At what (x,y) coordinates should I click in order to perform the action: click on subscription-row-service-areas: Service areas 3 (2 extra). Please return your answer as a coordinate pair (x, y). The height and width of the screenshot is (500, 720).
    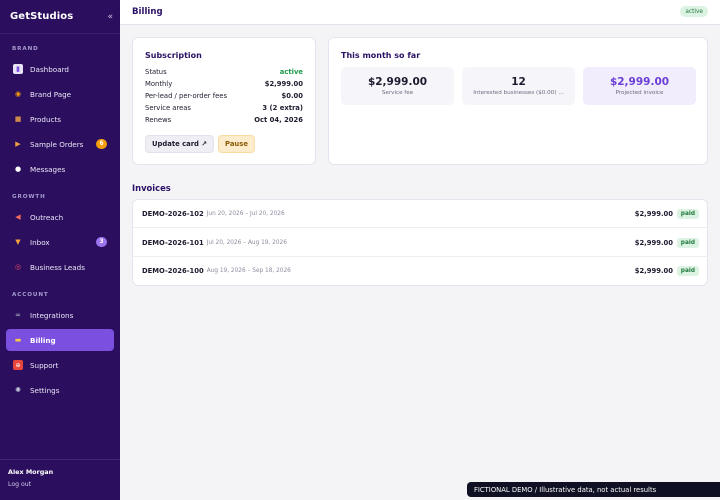
    Looking at the image, I should click on (224, 108).